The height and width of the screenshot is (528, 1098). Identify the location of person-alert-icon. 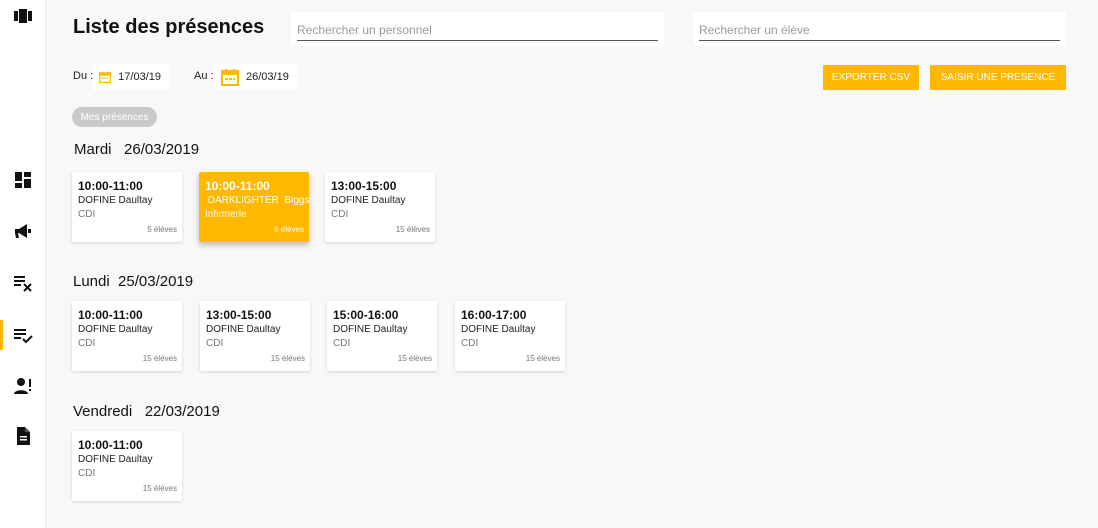
(22, 386).